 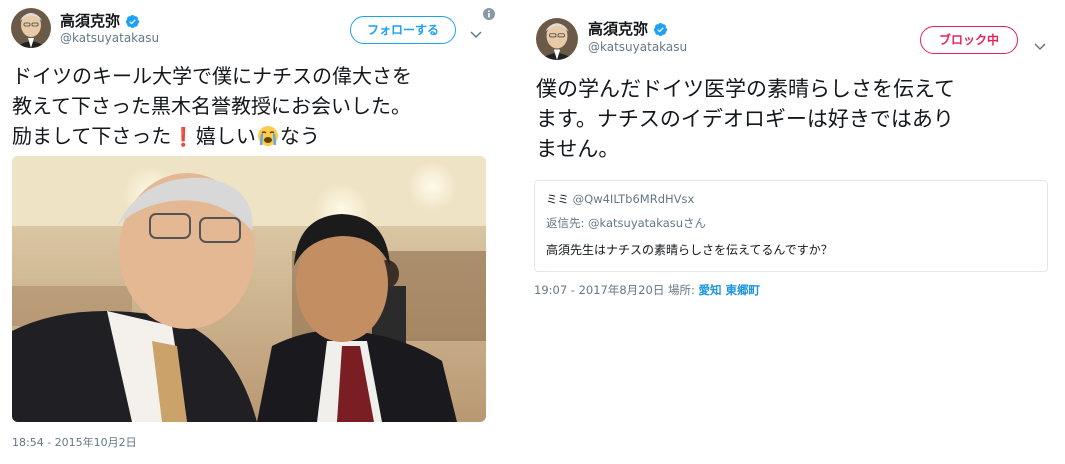 What do you see at coordinates (730, 290) in the screenshot?
I see `location-link: 愛知 東郷町` at bounding box center [730, 290].